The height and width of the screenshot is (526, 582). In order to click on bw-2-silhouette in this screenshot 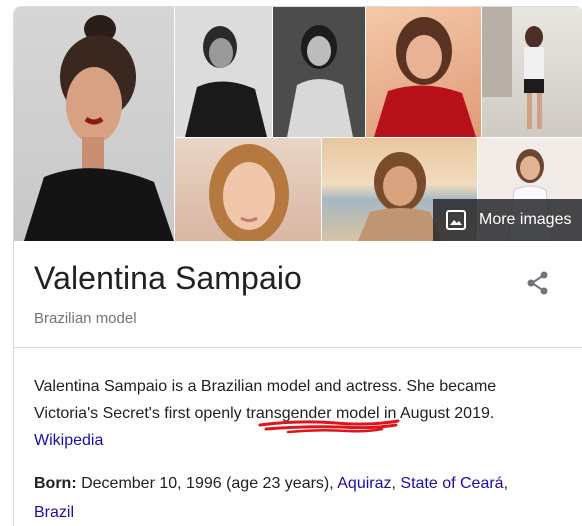, I will do `click(320, 81)`.